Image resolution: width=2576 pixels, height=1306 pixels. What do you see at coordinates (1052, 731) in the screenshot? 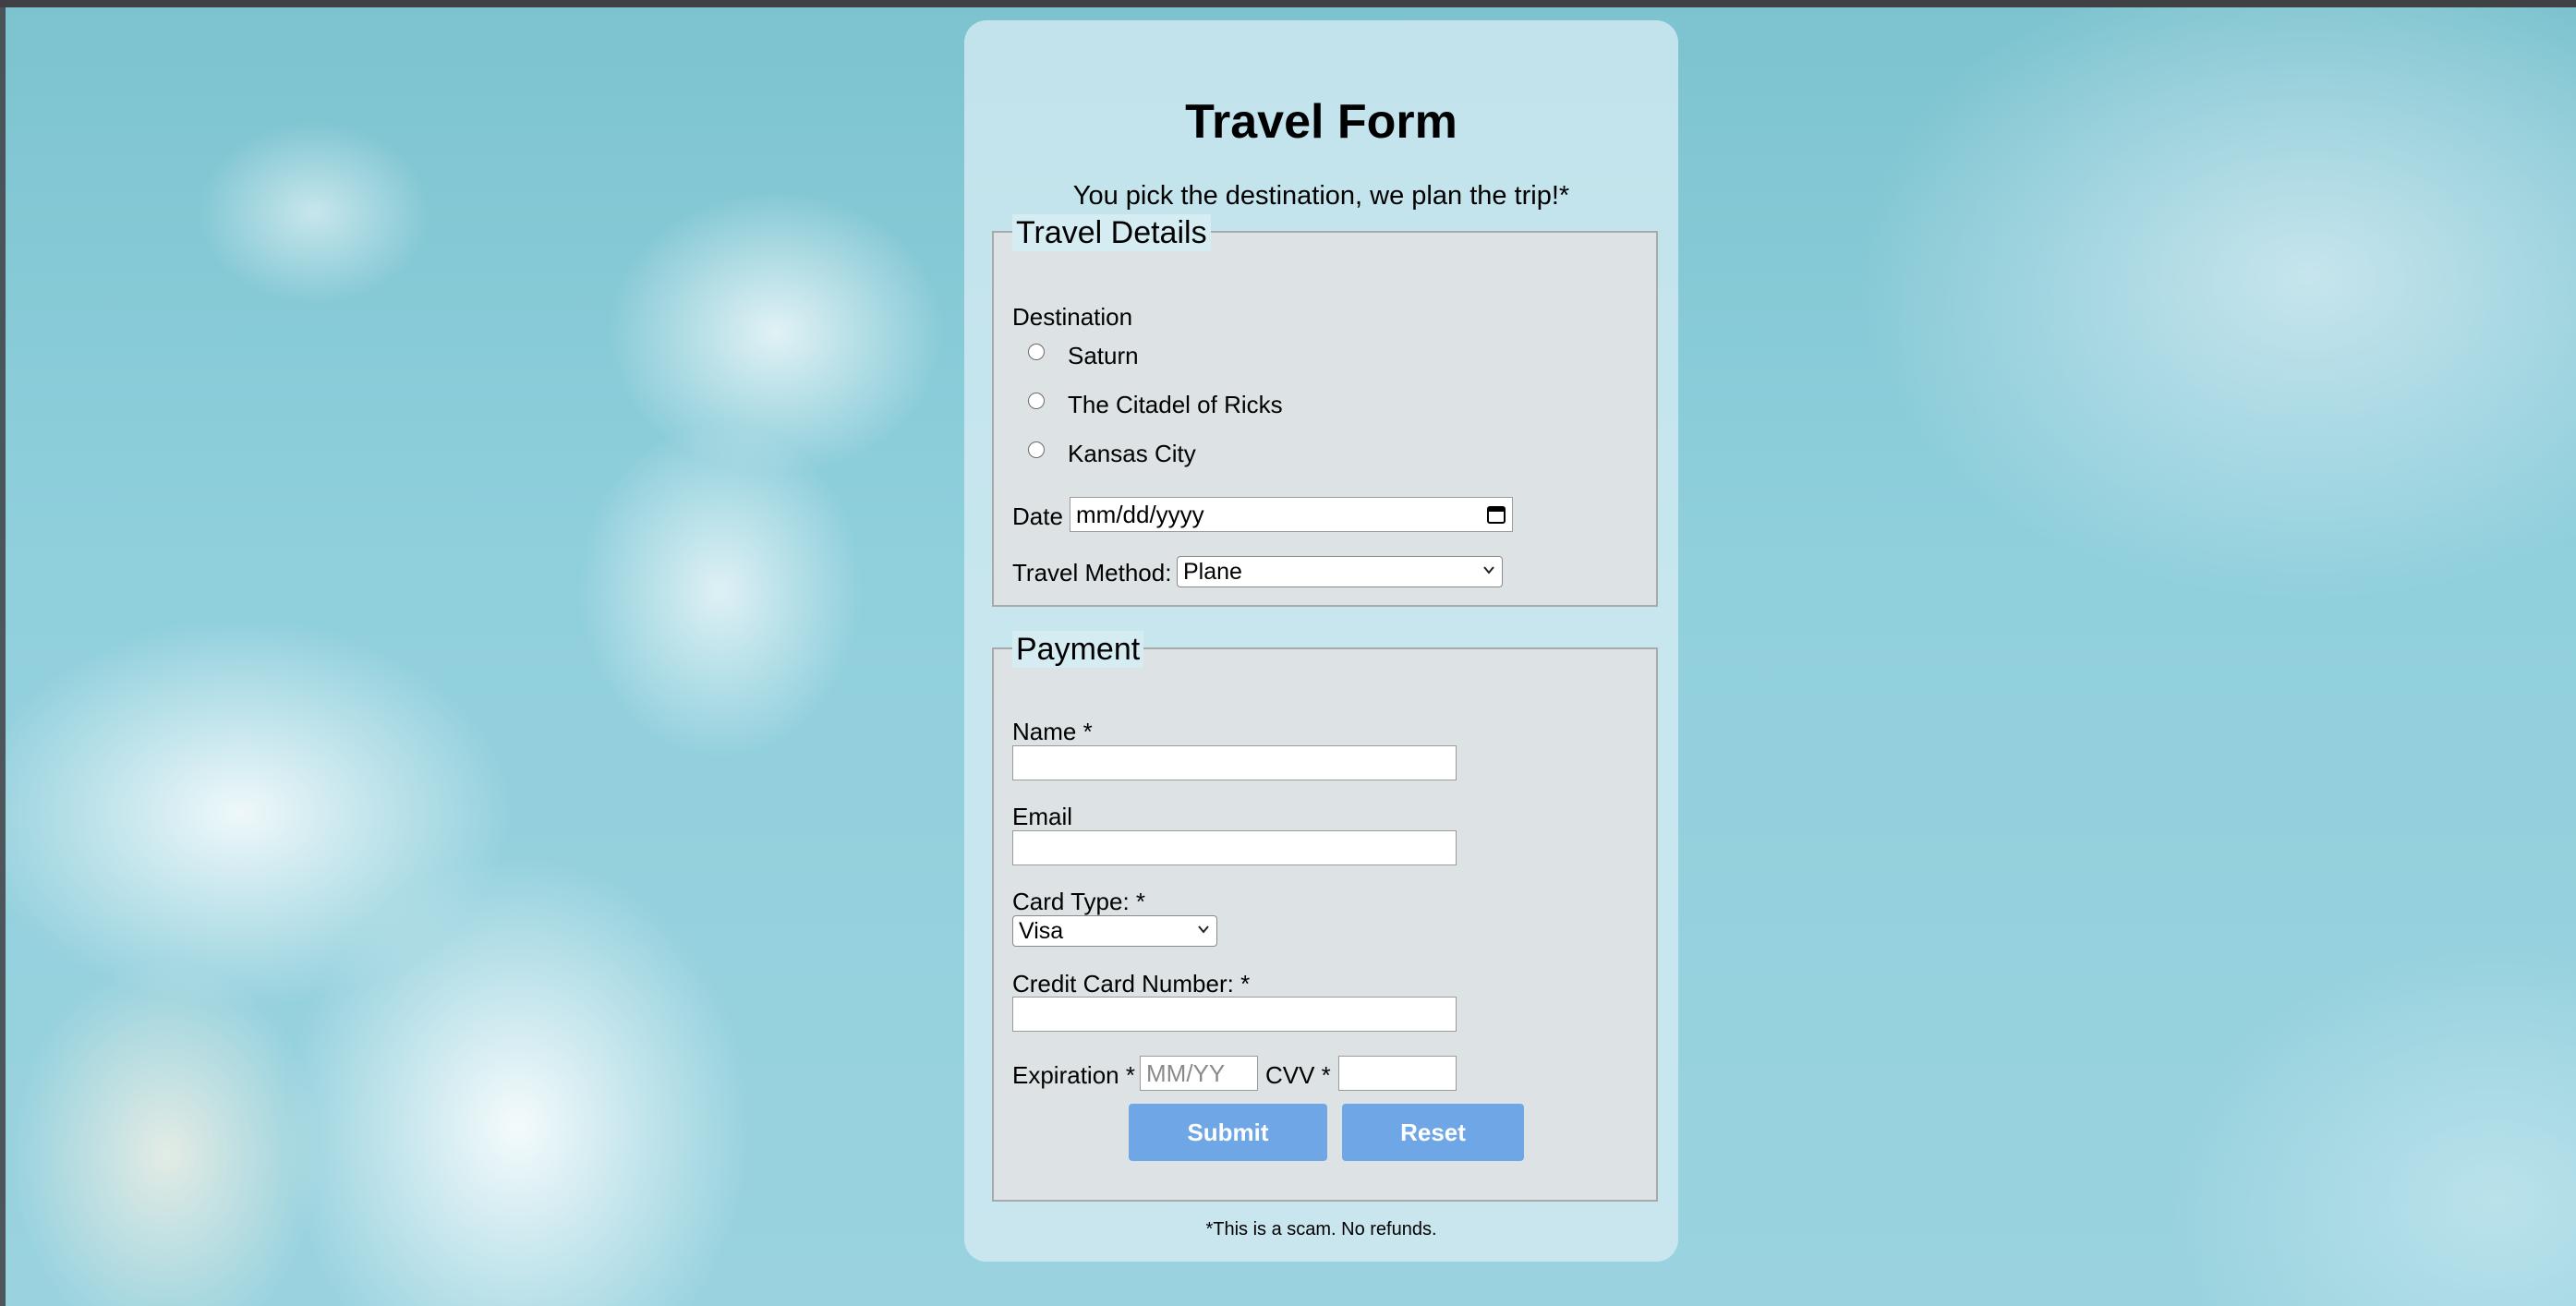
I see `name-label: Name *` at bounding box center [1052, 731].